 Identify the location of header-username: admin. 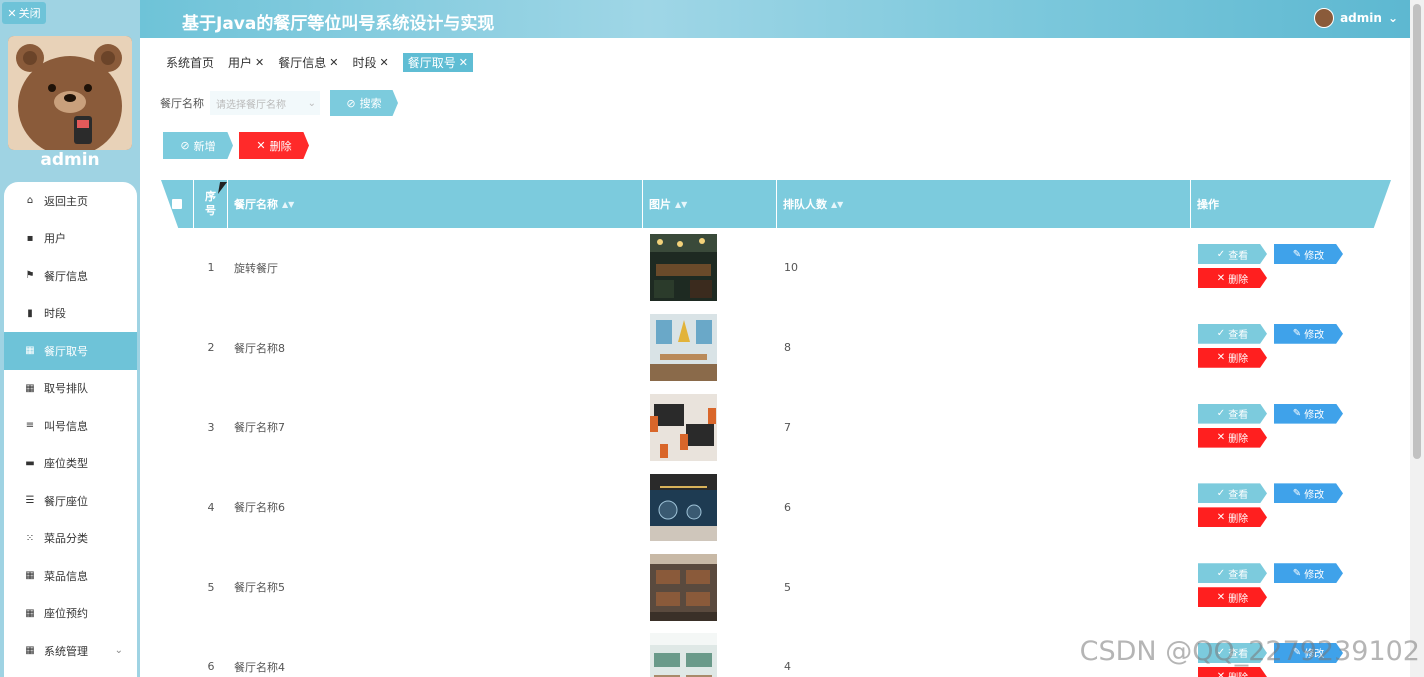
(1361, 18).